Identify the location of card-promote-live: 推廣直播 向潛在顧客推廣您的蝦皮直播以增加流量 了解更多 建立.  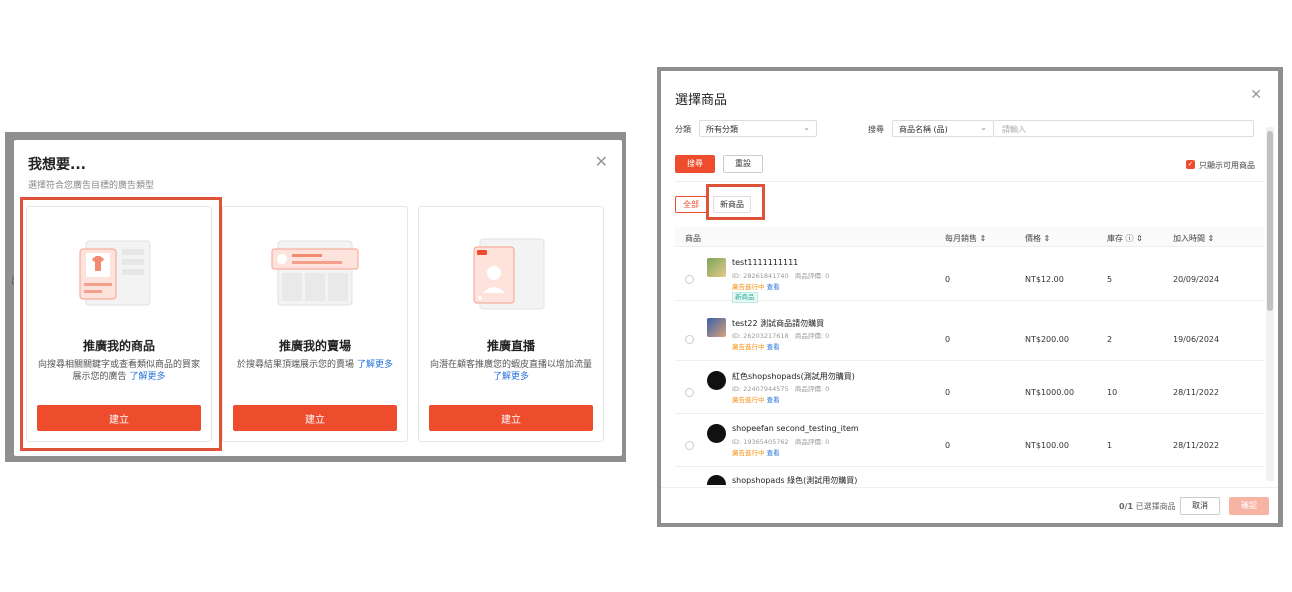
(511, 324).